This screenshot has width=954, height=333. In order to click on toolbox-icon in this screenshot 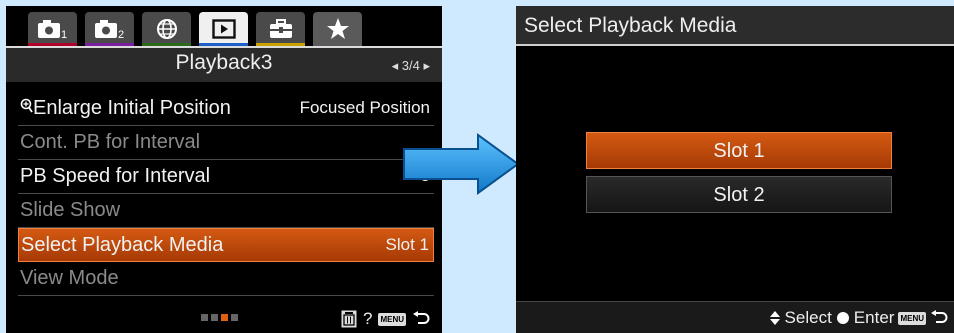, I will do `click(280, 28)`.